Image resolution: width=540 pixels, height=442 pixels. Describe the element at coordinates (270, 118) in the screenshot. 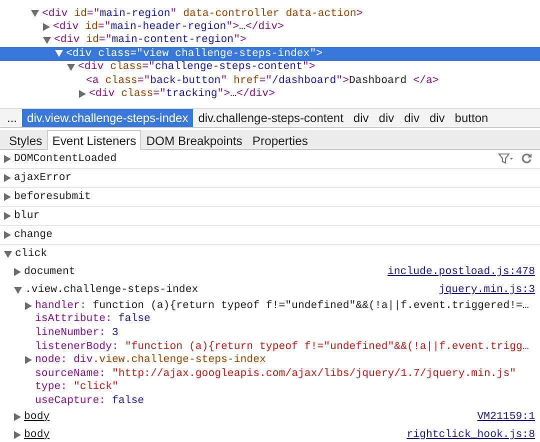

I see `breadcrumb-item: div.challenge-steps-content` at that location.